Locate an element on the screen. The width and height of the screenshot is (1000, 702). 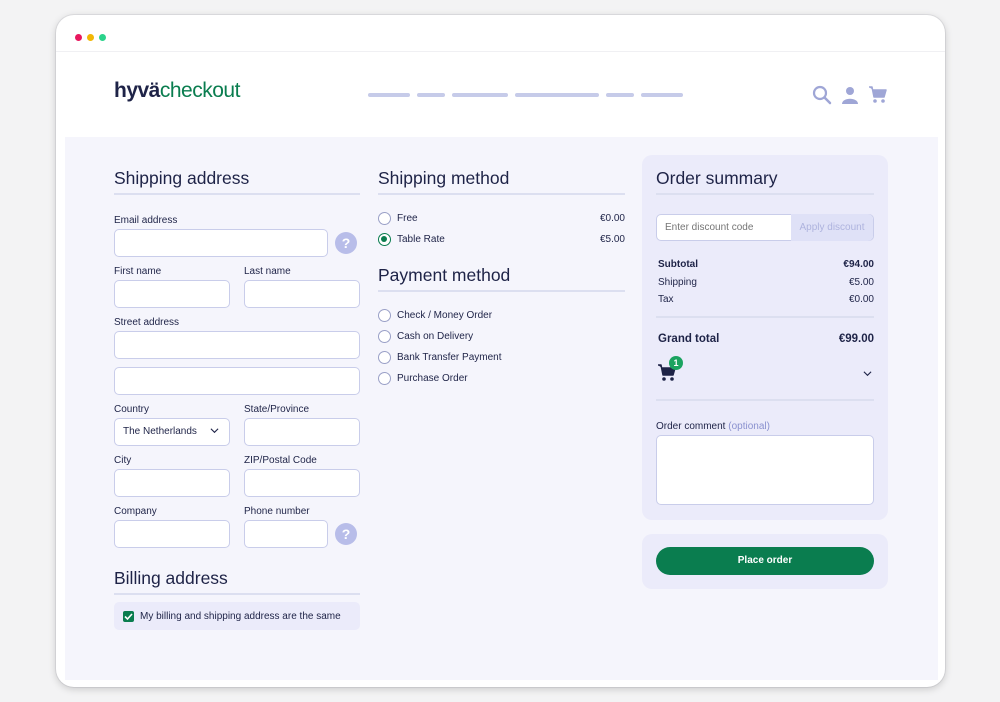
radio-table-rate is located at coordinates (384, 239).